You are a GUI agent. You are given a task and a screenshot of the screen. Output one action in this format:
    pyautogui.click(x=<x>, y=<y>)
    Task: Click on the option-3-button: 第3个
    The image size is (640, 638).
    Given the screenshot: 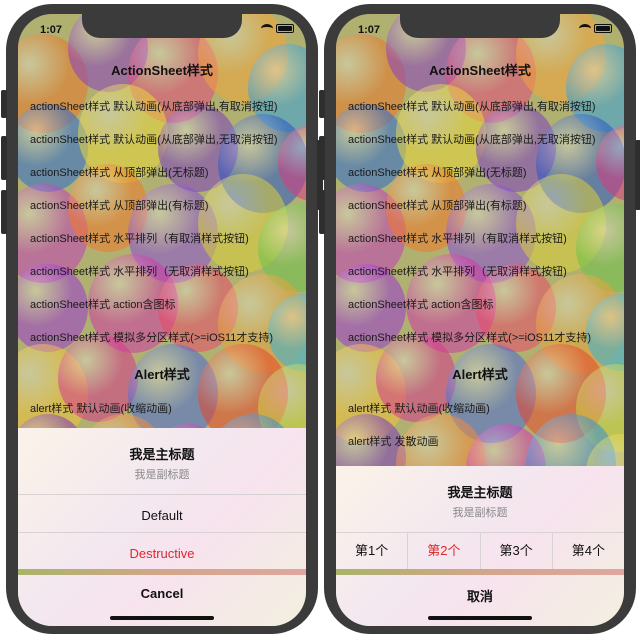 What is the action you would take?
    pyautogui.click(x=517, y=551)
    